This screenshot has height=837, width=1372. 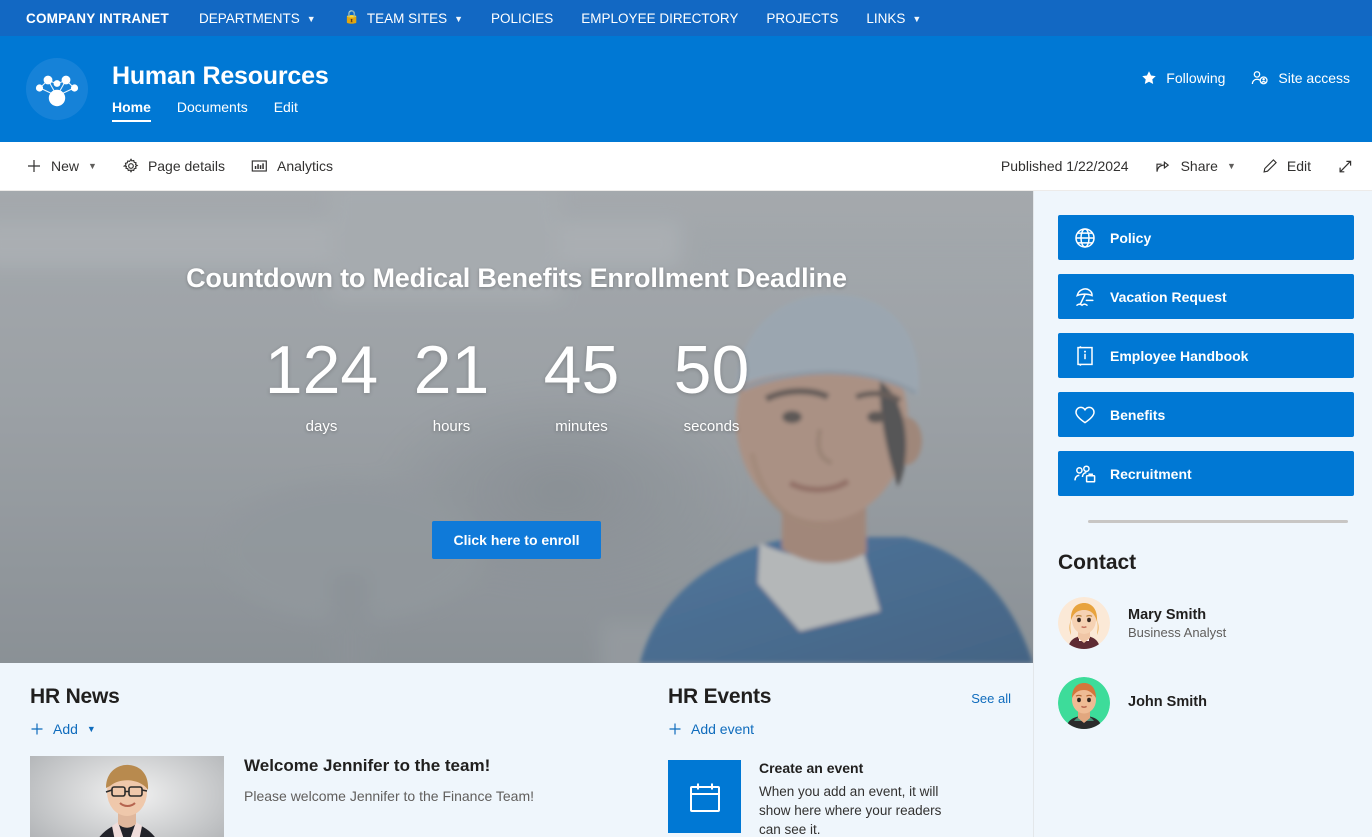 What do you see at coordinates (97, 18) in the screenshot?
I see `hub-brand-link: COMPANY INTRANET` at bounding box center [97, 18].